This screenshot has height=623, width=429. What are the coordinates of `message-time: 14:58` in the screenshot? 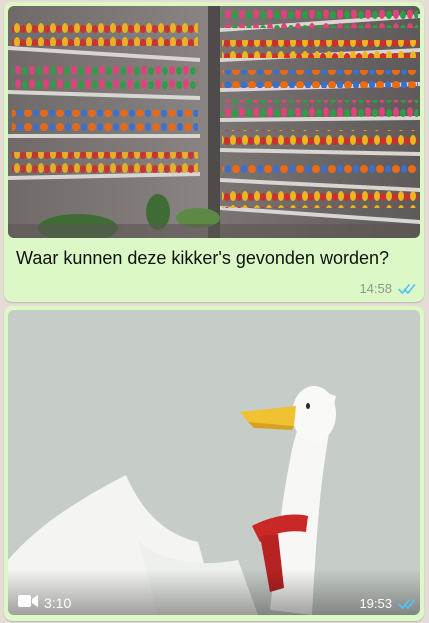 It's located at (375, 288).